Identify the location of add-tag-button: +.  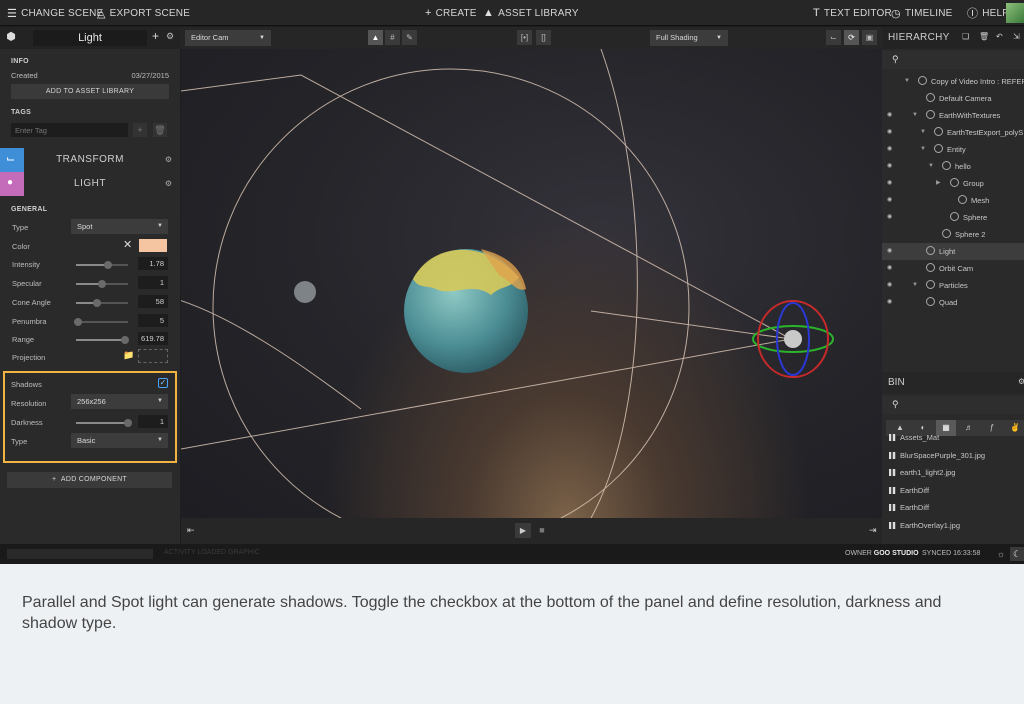
(140, 130).